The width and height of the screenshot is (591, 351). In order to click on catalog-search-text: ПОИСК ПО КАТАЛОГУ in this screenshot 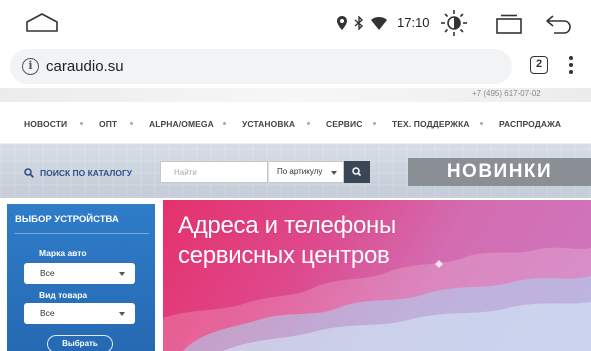, I will do `click(86, 173)`.